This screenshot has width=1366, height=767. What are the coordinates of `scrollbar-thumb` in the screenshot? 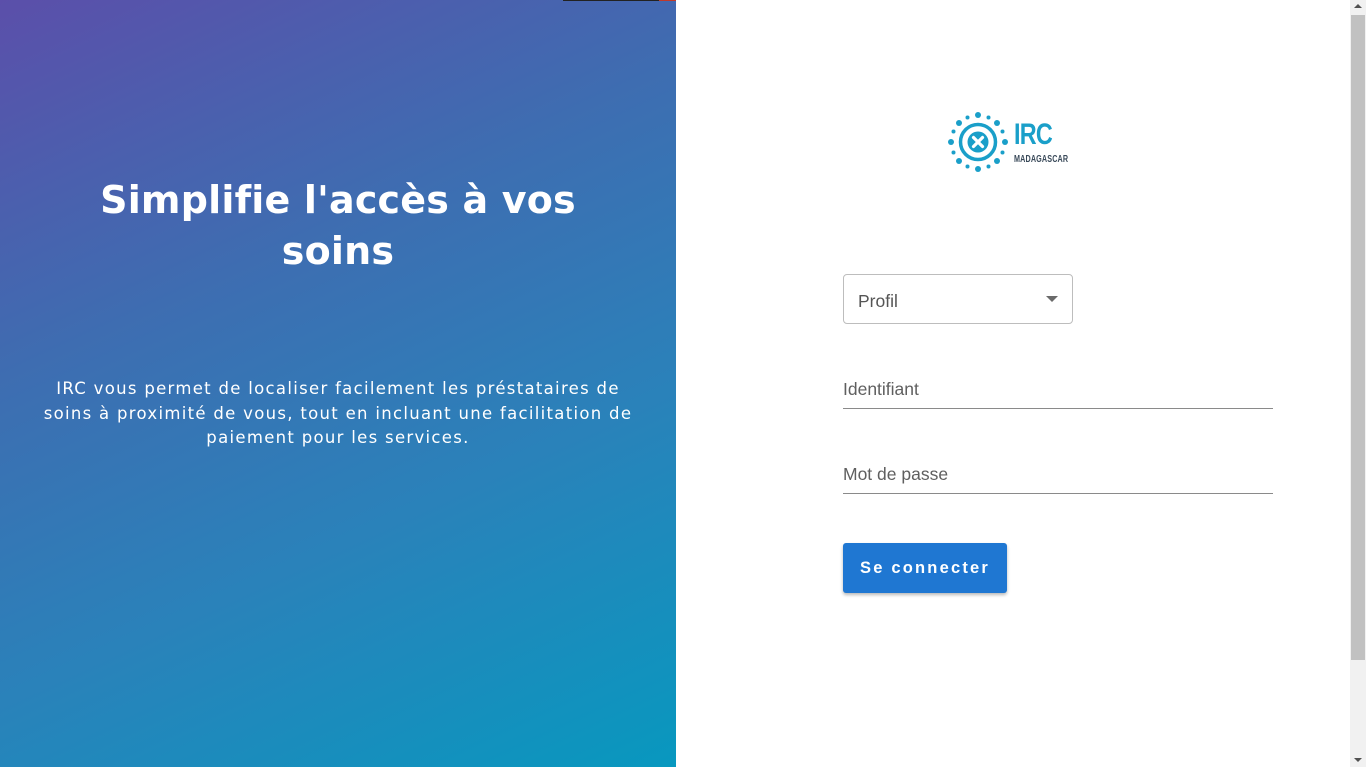 It's located at (1358, 337).